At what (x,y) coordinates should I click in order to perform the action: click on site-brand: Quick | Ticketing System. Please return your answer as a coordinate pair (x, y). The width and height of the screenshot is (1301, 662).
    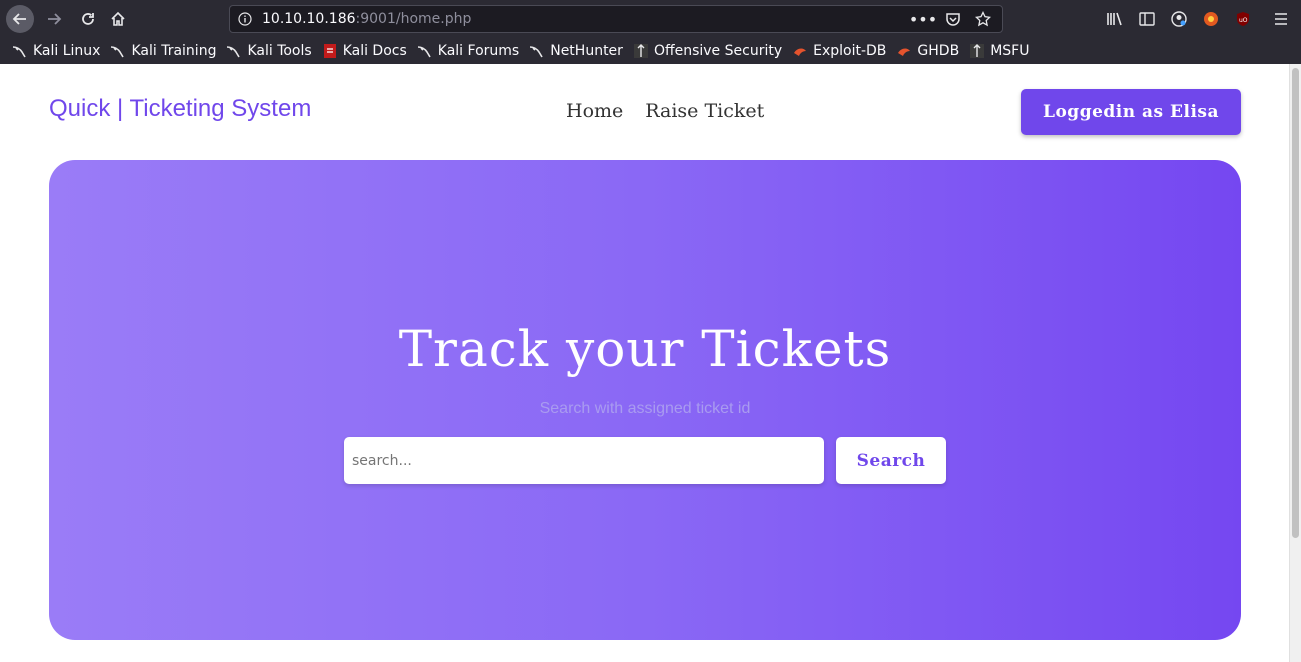
    Looking at the image, I should click on (180, 109).